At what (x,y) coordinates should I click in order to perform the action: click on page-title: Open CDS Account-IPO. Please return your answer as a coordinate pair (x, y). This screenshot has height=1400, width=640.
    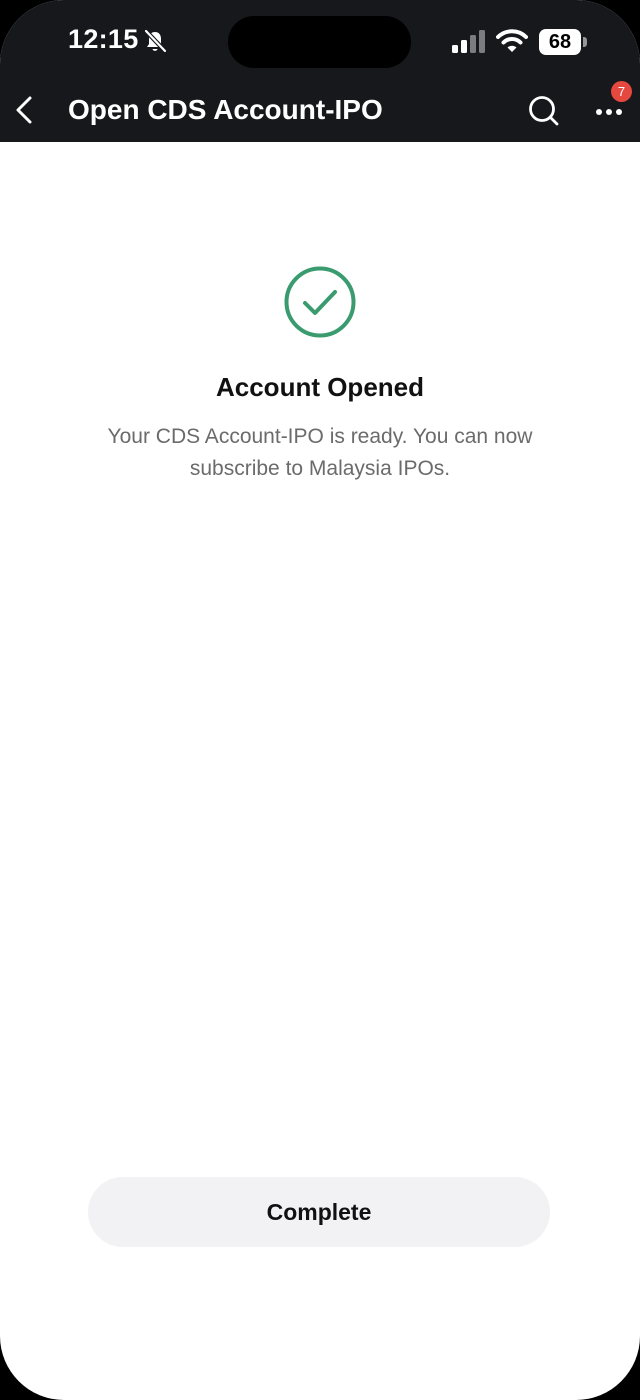
    Looking at the image, I should click on (225, 109).